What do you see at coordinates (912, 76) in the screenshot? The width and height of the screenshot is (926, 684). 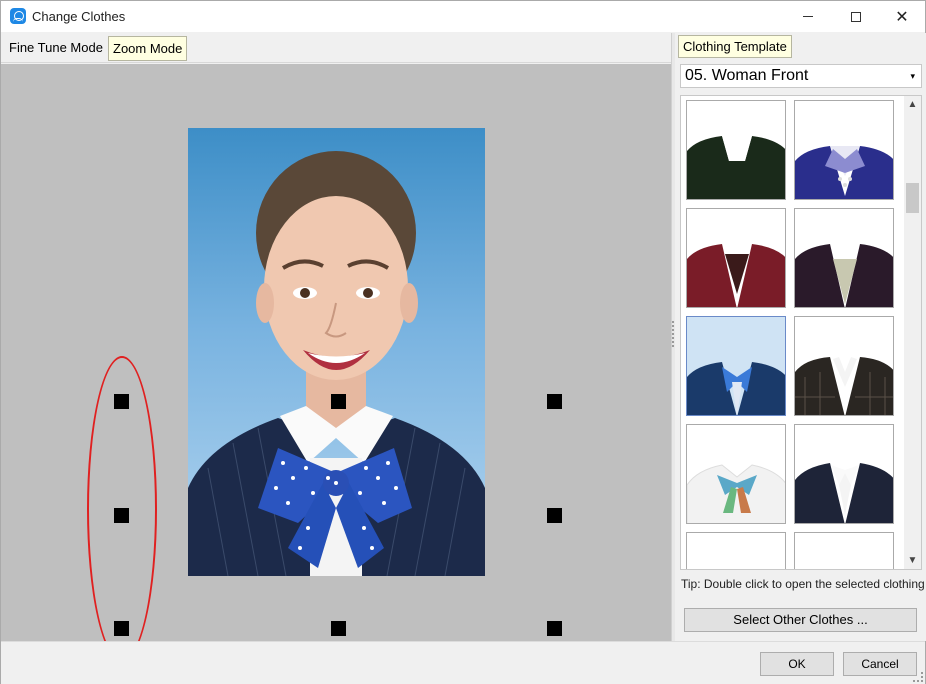 I see `chevron-down-icon: ▾` at bounding box center [912, 76].